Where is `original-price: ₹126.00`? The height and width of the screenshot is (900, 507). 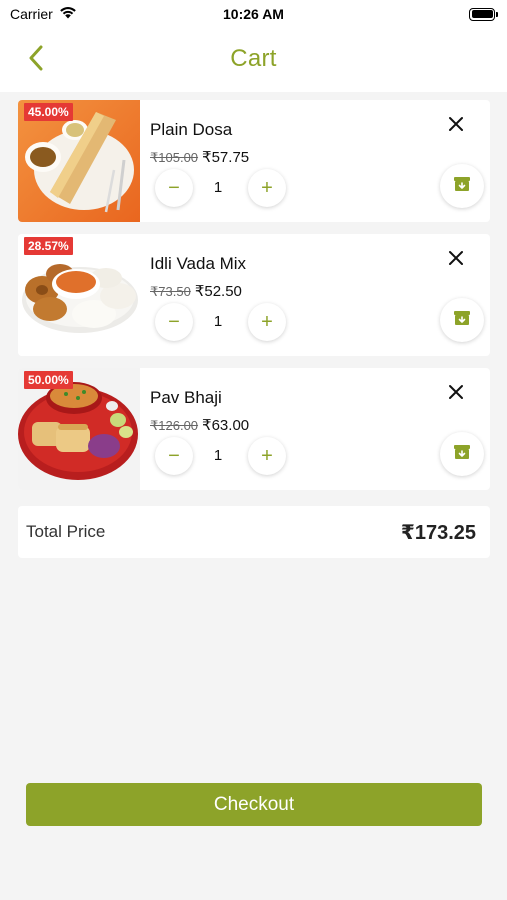
original-price: ₹126.00 is located at coordinates (174, 425).